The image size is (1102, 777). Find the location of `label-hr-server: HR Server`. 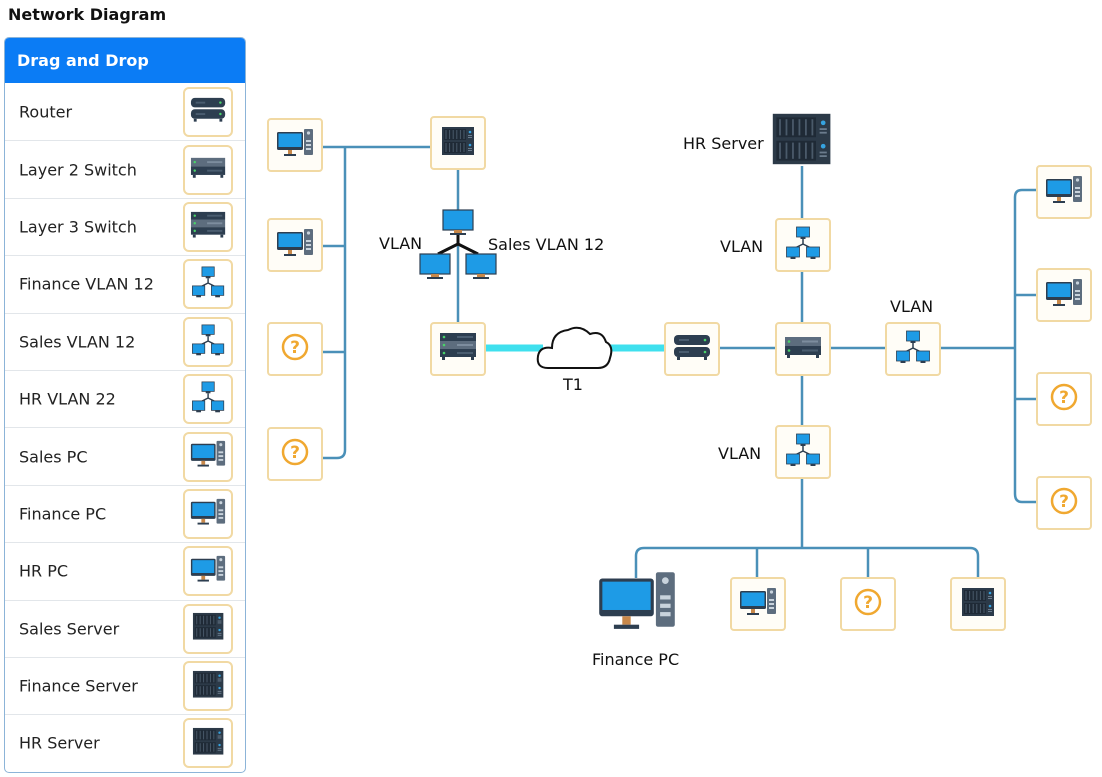

label-hr-server: HR Server is located at coordinates (723, 143).